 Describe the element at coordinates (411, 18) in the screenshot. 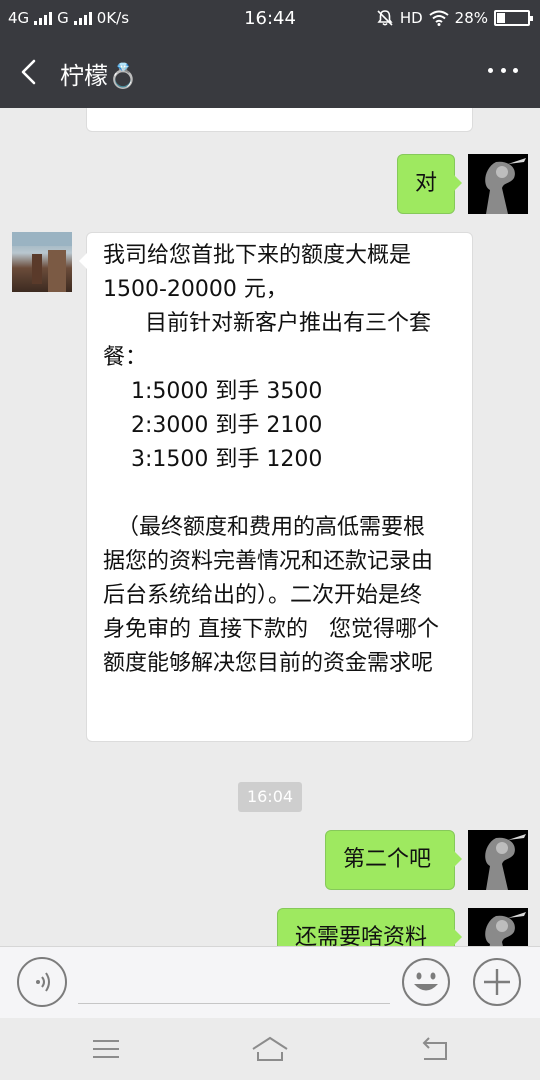

I see `hd-label: HD` at that location.